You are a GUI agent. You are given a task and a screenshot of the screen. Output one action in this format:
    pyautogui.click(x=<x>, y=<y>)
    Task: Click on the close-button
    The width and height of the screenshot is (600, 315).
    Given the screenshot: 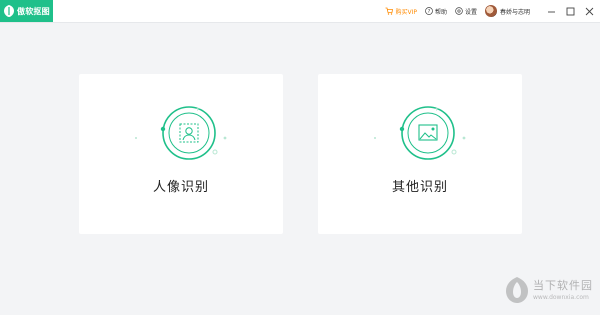 What is the action you would take?
    pyautogui.click(x=589, y=11)
    